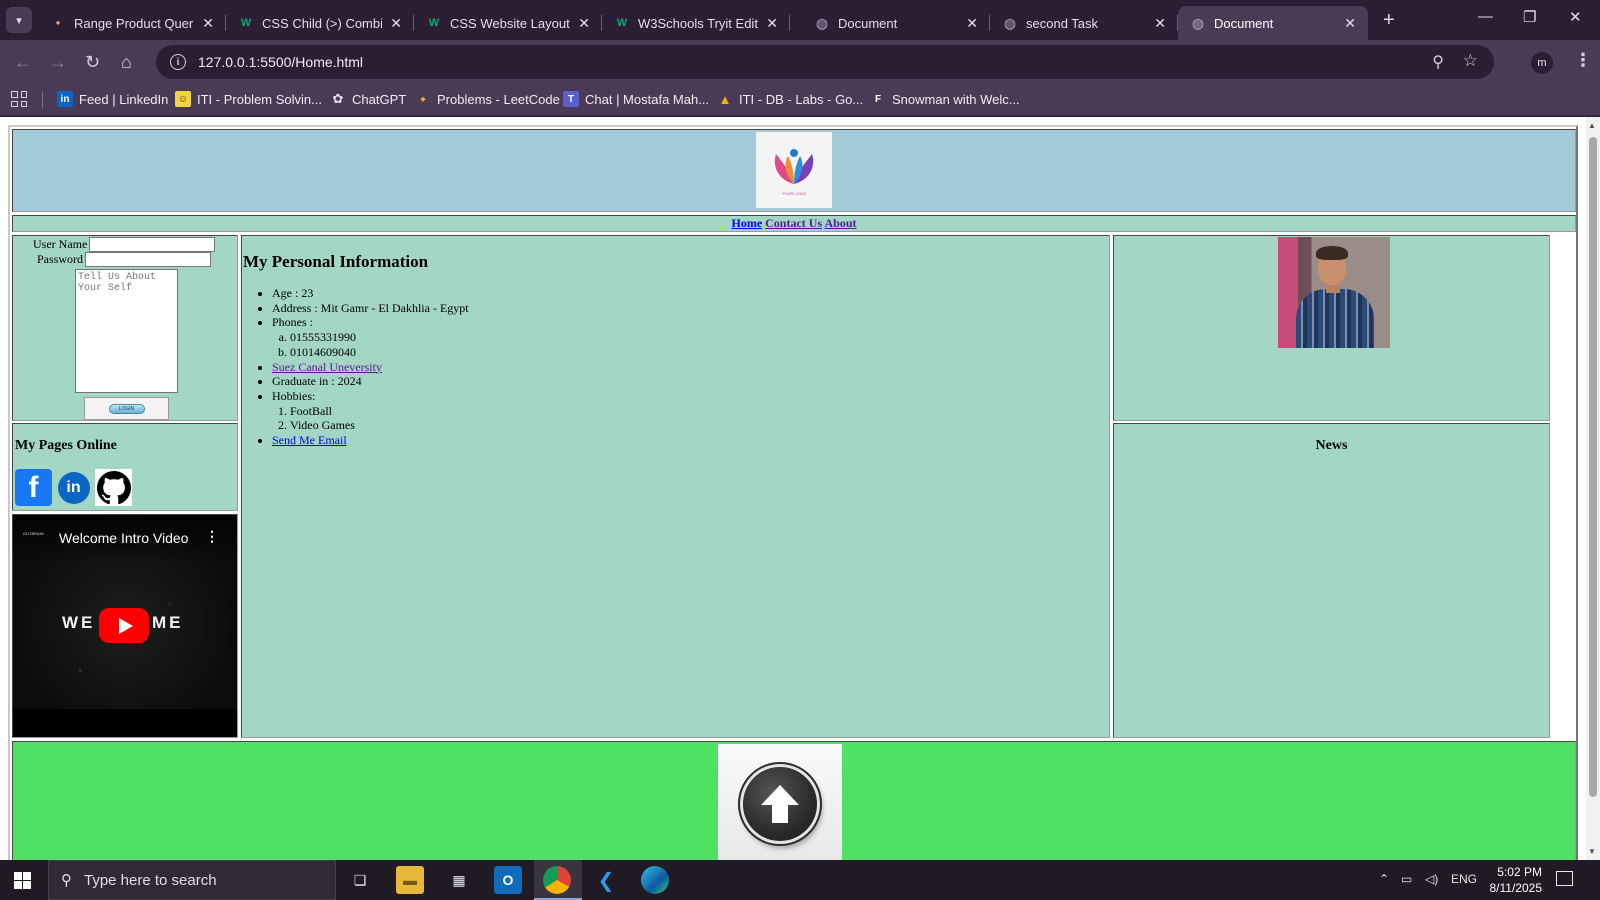  Describe the element at coordinates (1470, 61) in the screenshot. I see `bookmark-star-icon: ☆` at that location.